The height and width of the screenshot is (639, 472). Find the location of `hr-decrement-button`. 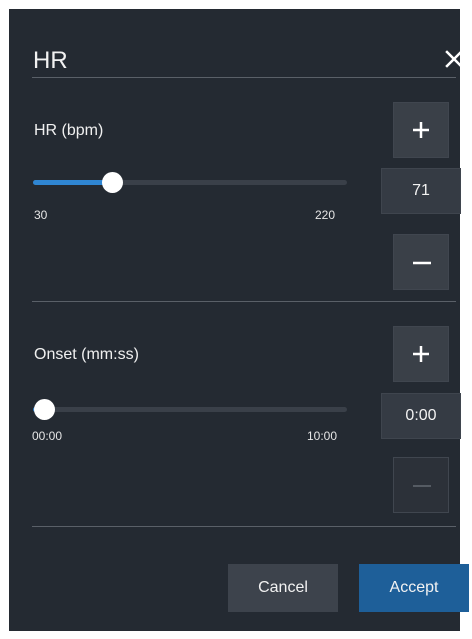

hr-decrement-button is located at coordinates (421, 262).